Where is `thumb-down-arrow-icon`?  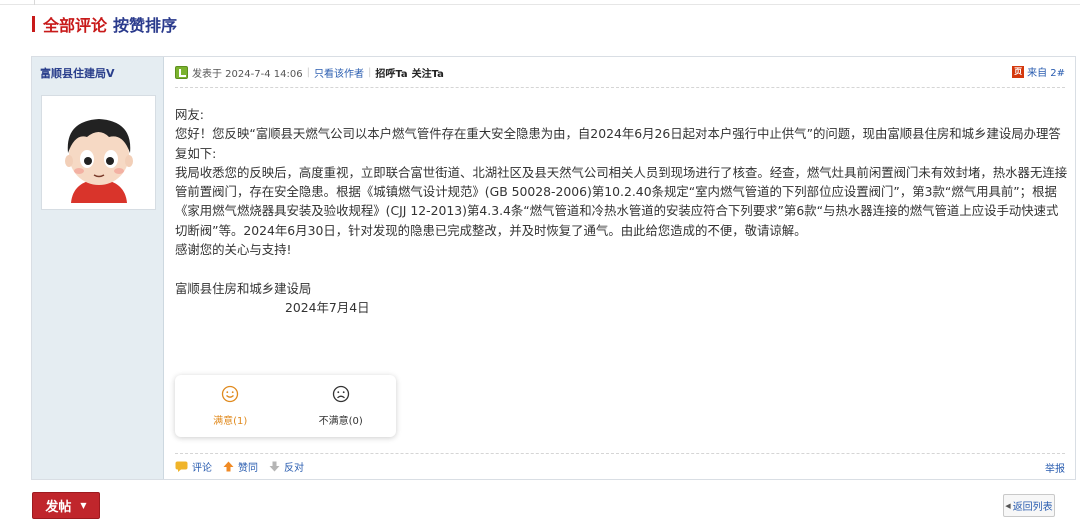
thumb-down-arrow-icon is located at coordinates (274, 466).